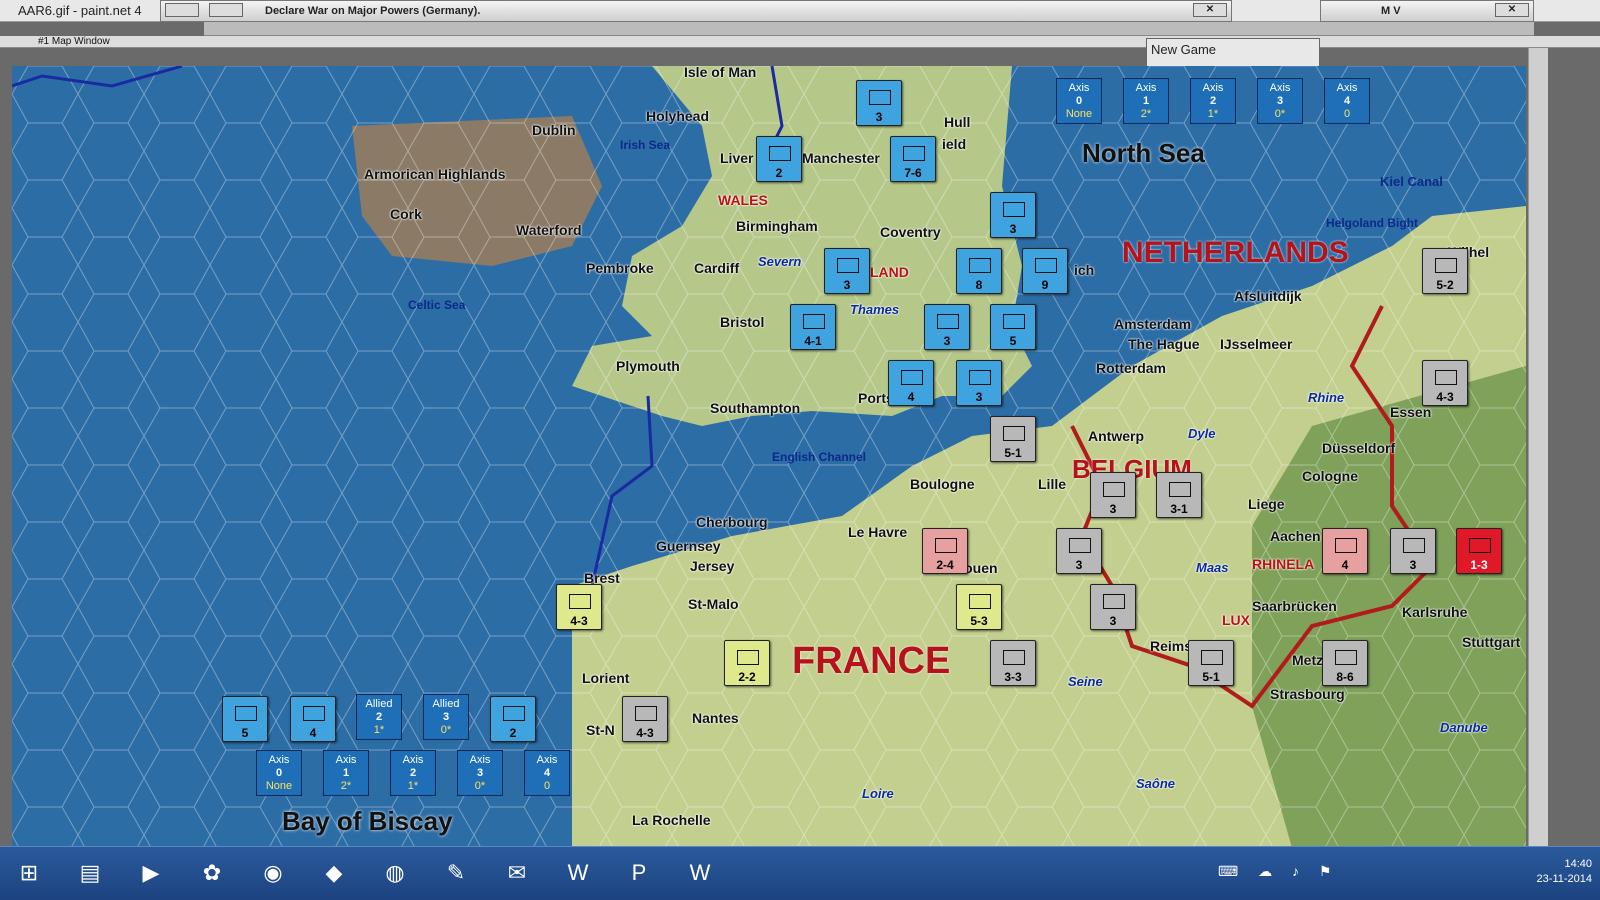  I want to click on pdf-icon: P, so click(639, 873).